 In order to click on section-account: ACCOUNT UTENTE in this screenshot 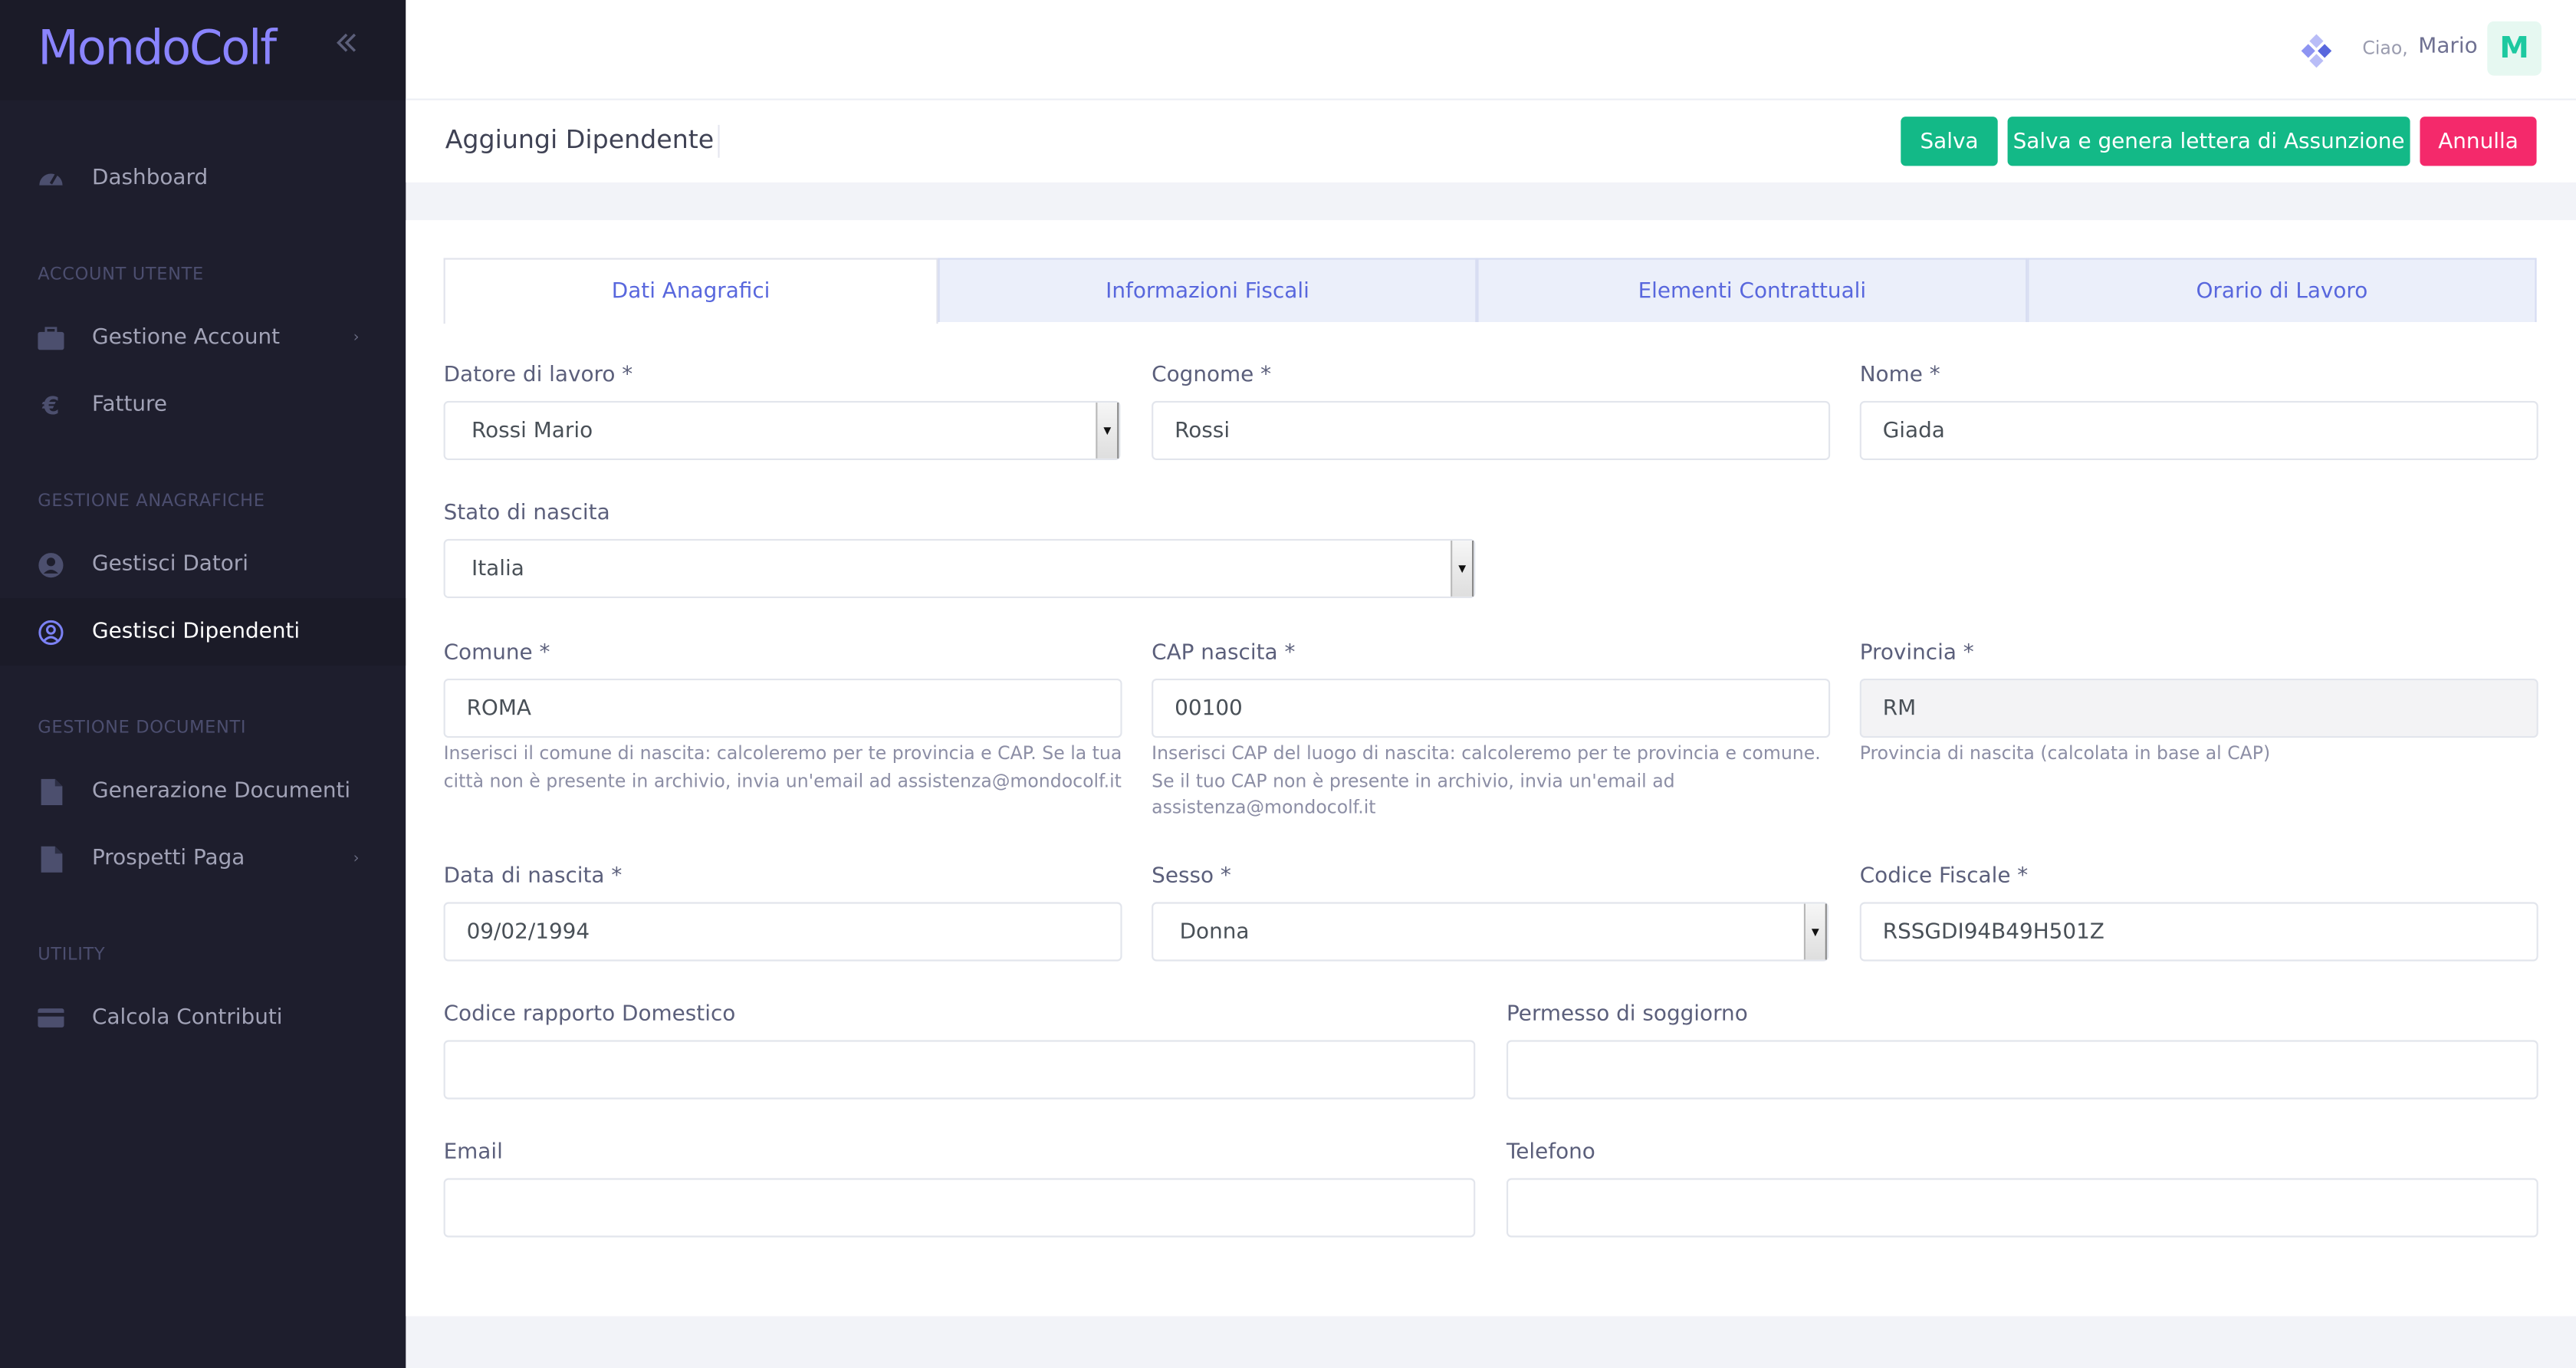, I will do `click(121, 274)`.